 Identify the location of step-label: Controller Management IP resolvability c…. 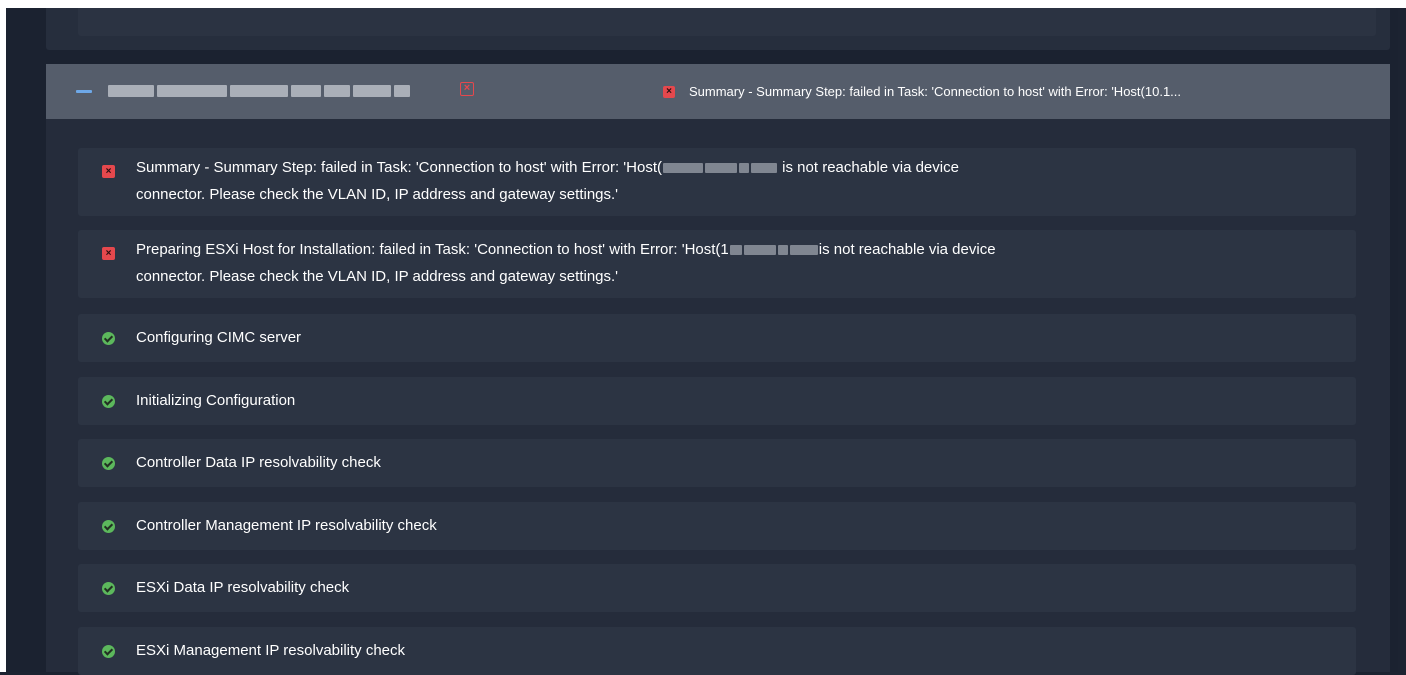
(286, 525).